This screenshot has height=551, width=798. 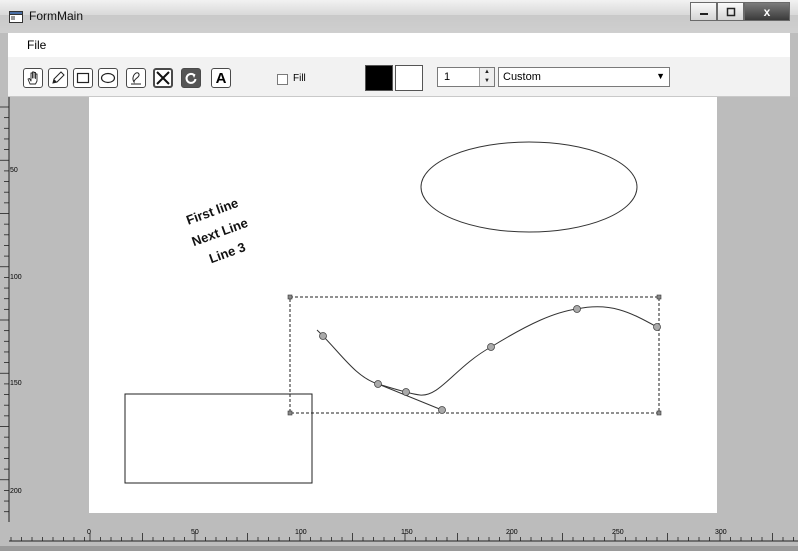 I want to click on rectangle-tool-button, so click(x=83, y=78).